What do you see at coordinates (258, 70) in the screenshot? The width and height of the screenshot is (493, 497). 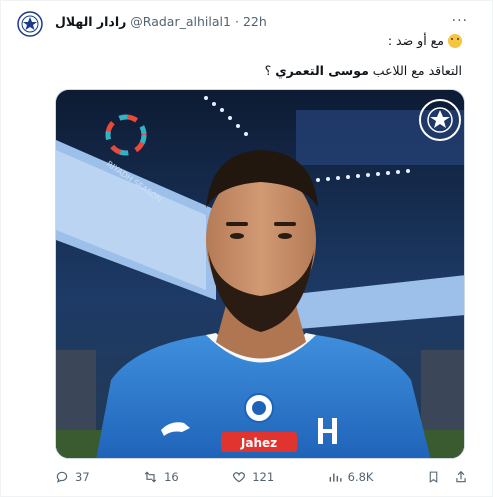 I see `tweet-text-line-2: التعاقد مع اللاعب موسى التعمري ؟` at bounding box center [258, 70].